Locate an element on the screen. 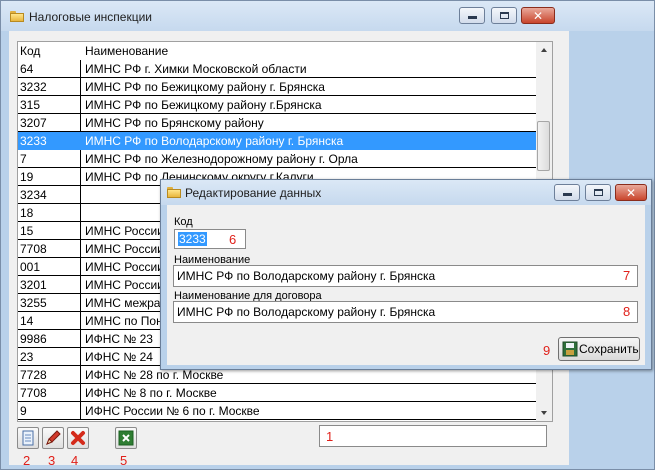  dialog-close-button: ✕ is located at coordinates (631, 192).